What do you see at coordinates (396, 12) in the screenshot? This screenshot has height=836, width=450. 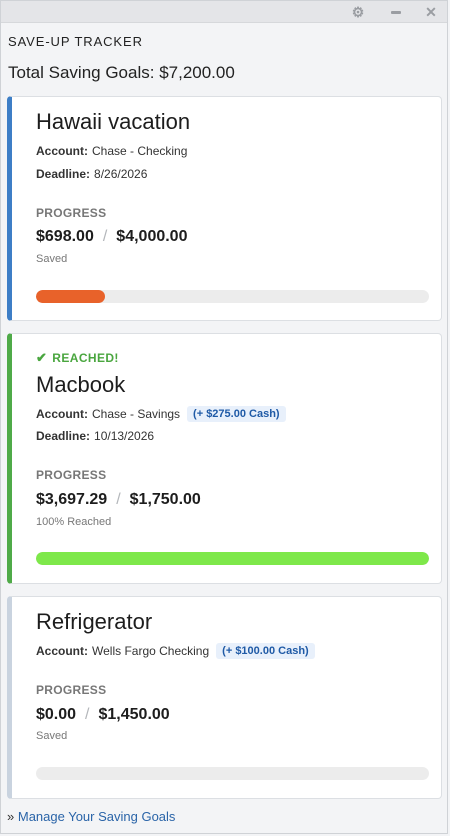 I see `minimize-icon` at bounding box center [396, 12].